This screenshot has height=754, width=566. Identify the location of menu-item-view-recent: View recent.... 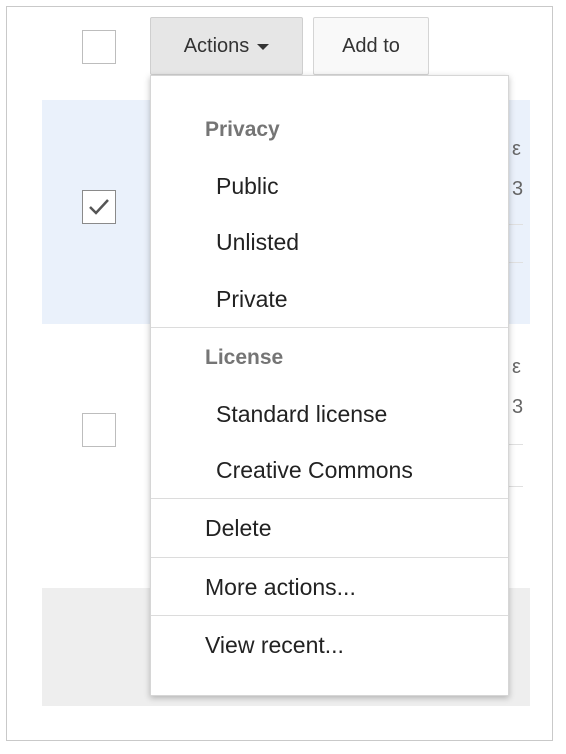
(274, 645).